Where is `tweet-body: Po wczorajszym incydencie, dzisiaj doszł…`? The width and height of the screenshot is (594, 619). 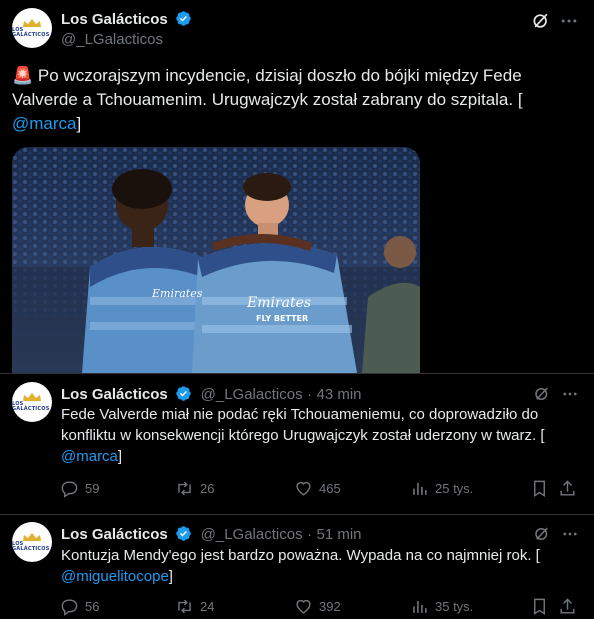
tweet-body: Po wczorajszym incydencie, dzisiaj doszł… is located at coordinates (267, 87).